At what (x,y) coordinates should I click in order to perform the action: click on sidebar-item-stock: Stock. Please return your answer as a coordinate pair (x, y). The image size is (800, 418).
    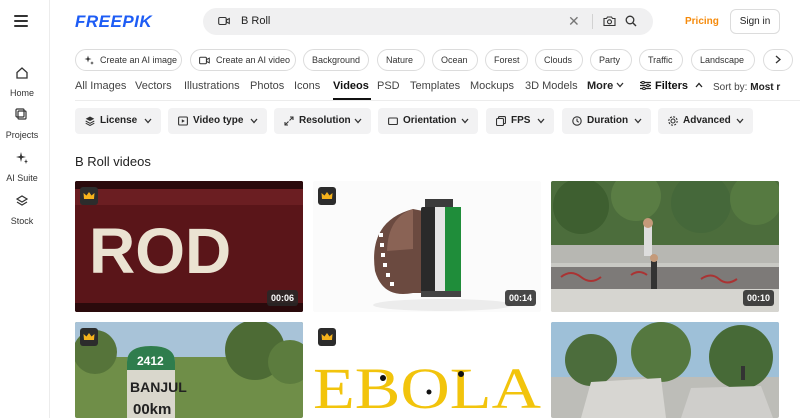
    Looking at the image, I should click on (22, 211).